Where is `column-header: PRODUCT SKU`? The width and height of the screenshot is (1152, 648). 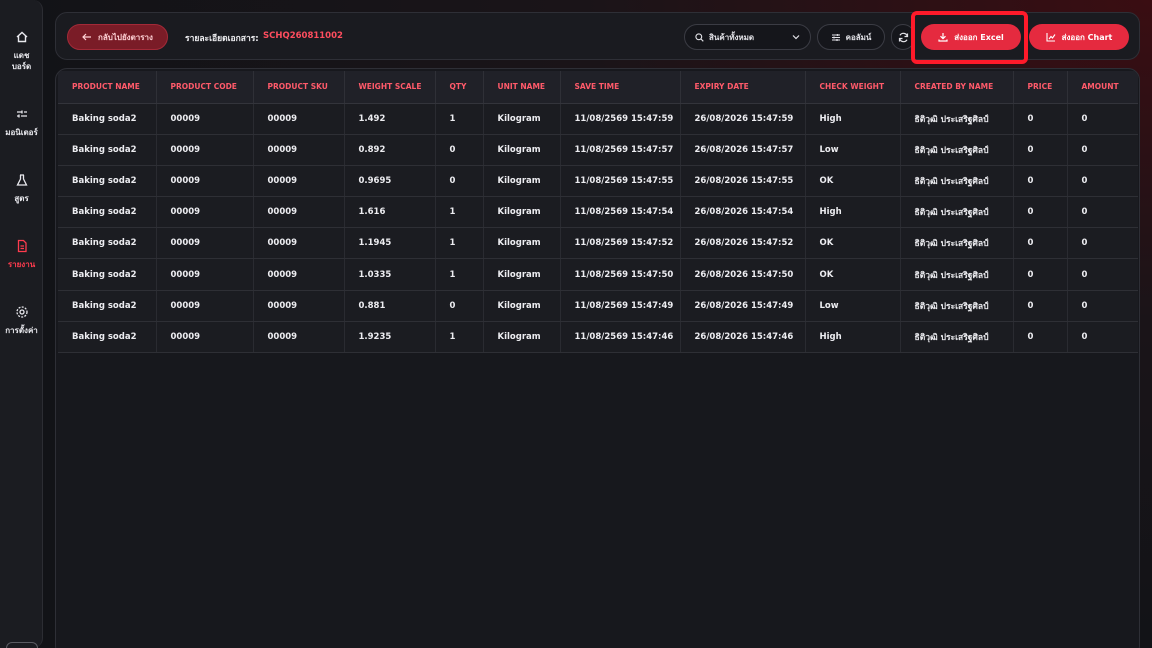 column-header: PRODUCT SKU is located at coordinates (299, 87).